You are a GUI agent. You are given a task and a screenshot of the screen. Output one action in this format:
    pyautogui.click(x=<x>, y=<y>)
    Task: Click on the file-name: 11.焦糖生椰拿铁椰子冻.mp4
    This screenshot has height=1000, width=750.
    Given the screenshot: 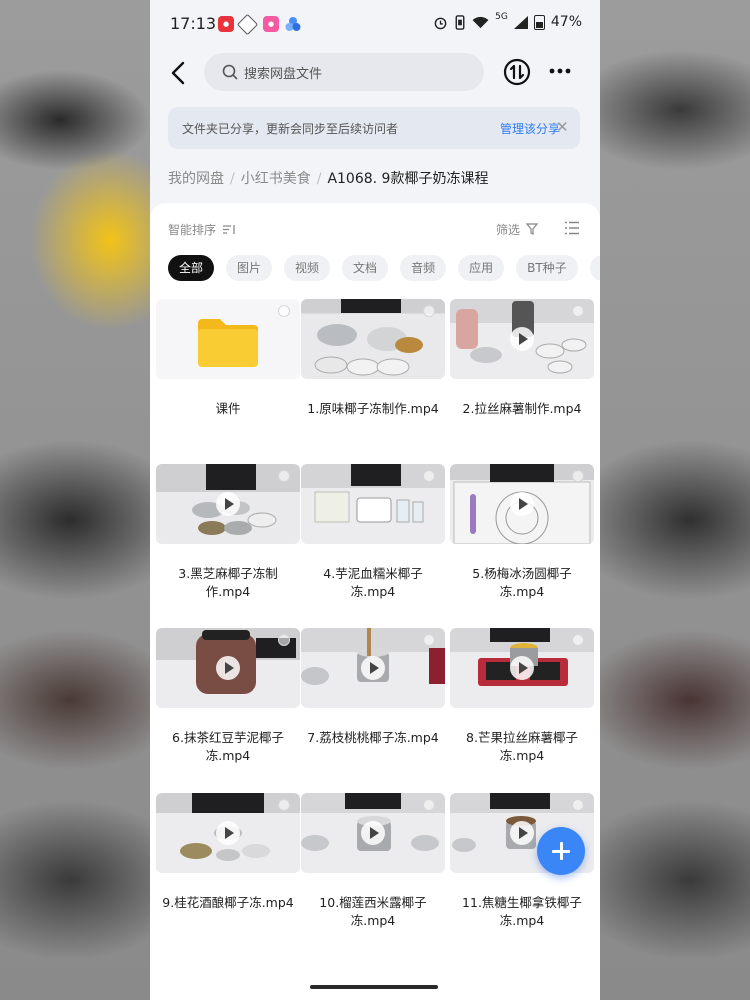 What is the action you would take?
    pyautogui.click(x=522, y=911)
    